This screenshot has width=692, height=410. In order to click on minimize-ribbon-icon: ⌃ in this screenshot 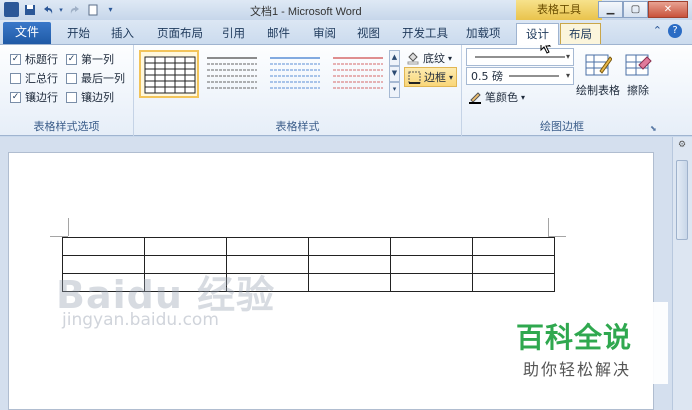, I will do `click(657, 31)`.